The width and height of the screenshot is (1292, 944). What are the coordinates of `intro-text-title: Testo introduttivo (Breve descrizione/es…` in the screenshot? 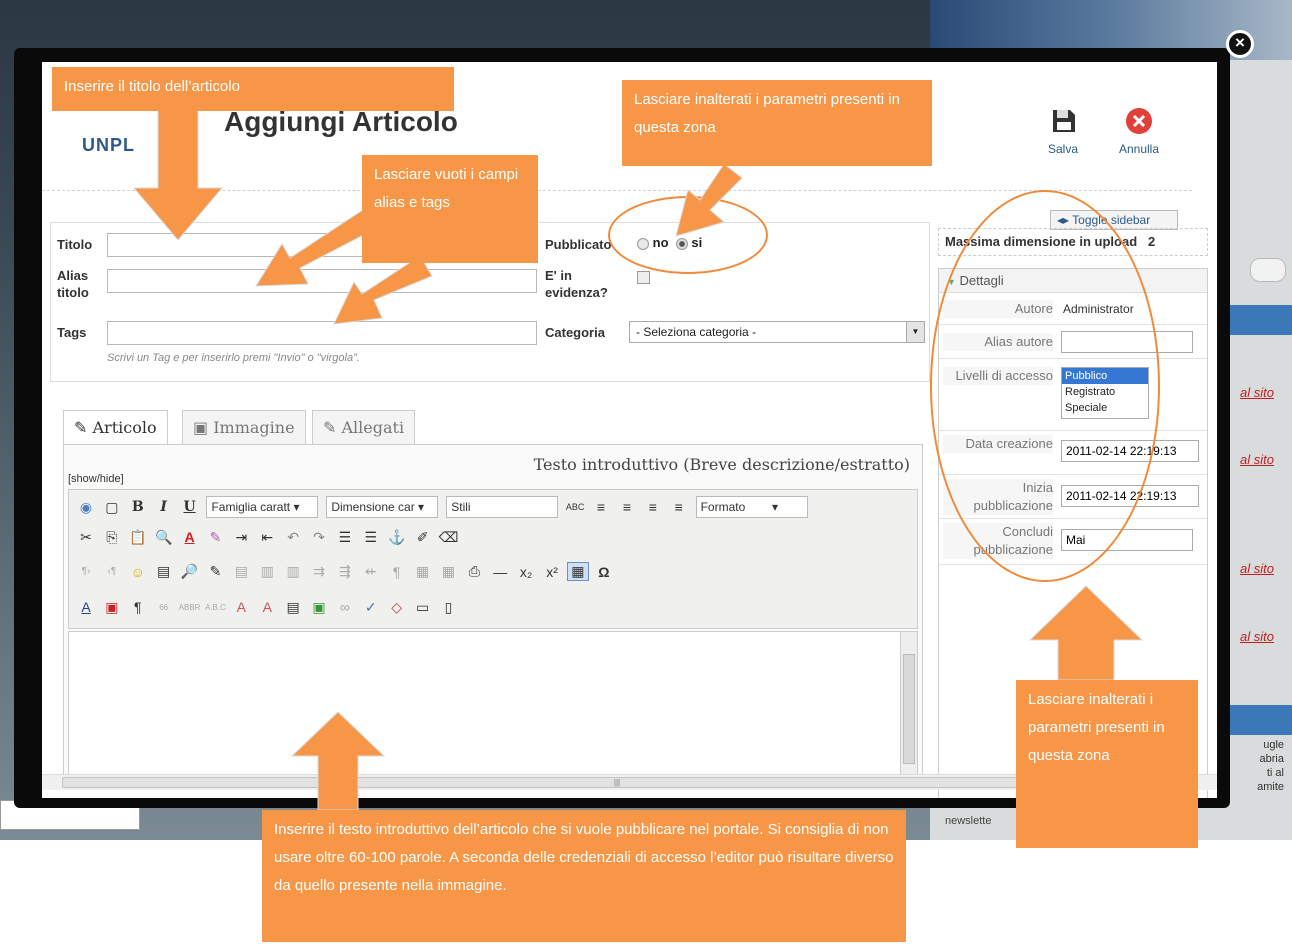 It's located at (721, 464).